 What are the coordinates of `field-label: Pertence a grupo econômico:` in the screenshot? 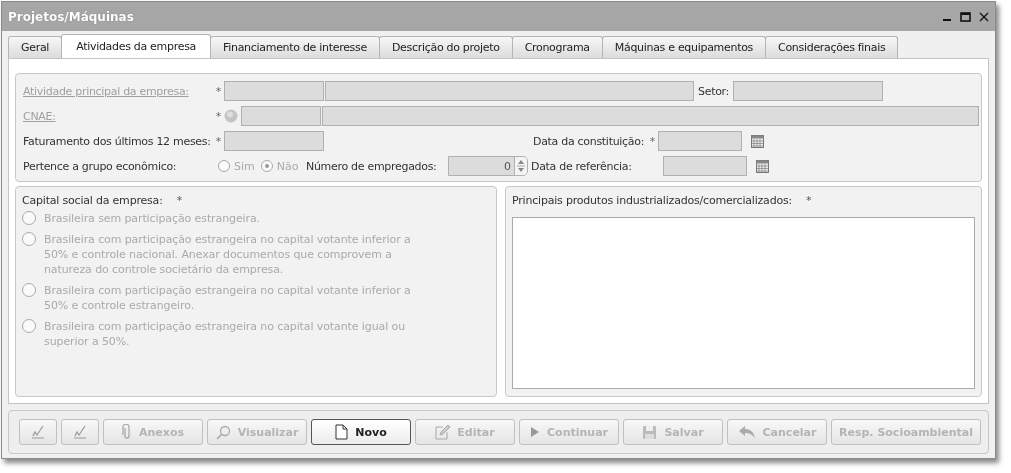 It's located at (100, 166).